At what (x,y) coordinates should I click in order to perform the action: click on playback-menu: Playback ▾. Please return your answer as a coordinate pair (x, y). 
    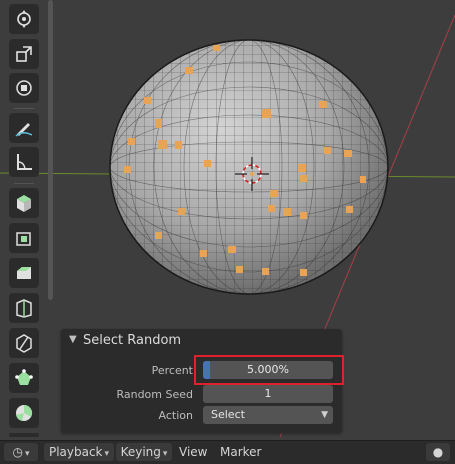
    Looking at the image, I should click on (79, 452).